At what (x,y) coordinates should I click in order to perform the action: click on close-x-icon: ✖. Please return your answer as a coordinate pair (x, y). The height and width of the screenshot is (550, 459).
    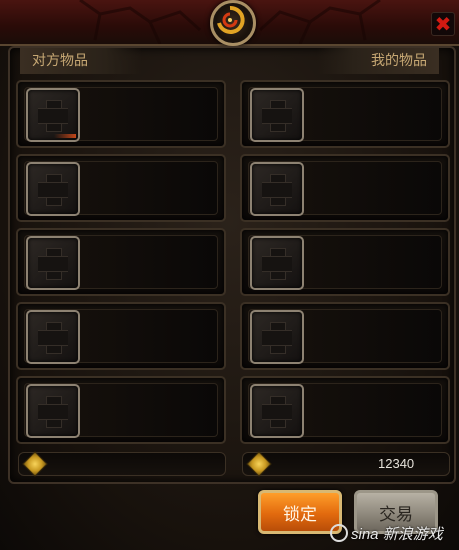
    Looking at the image, I should click on (443, 24).